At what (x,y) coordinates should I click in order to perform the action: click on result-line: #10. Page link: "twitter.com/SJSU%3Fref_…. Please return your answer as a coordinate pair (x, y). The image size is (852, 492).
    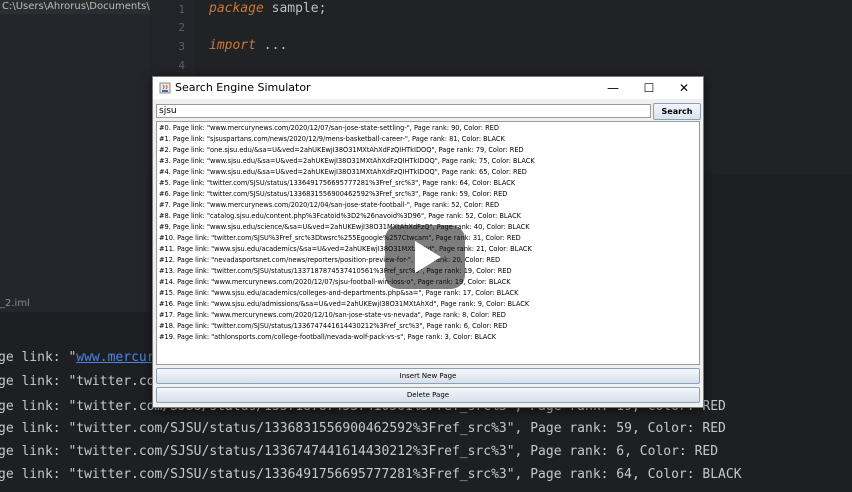
    Looking at the image, I should click on (340, 238).